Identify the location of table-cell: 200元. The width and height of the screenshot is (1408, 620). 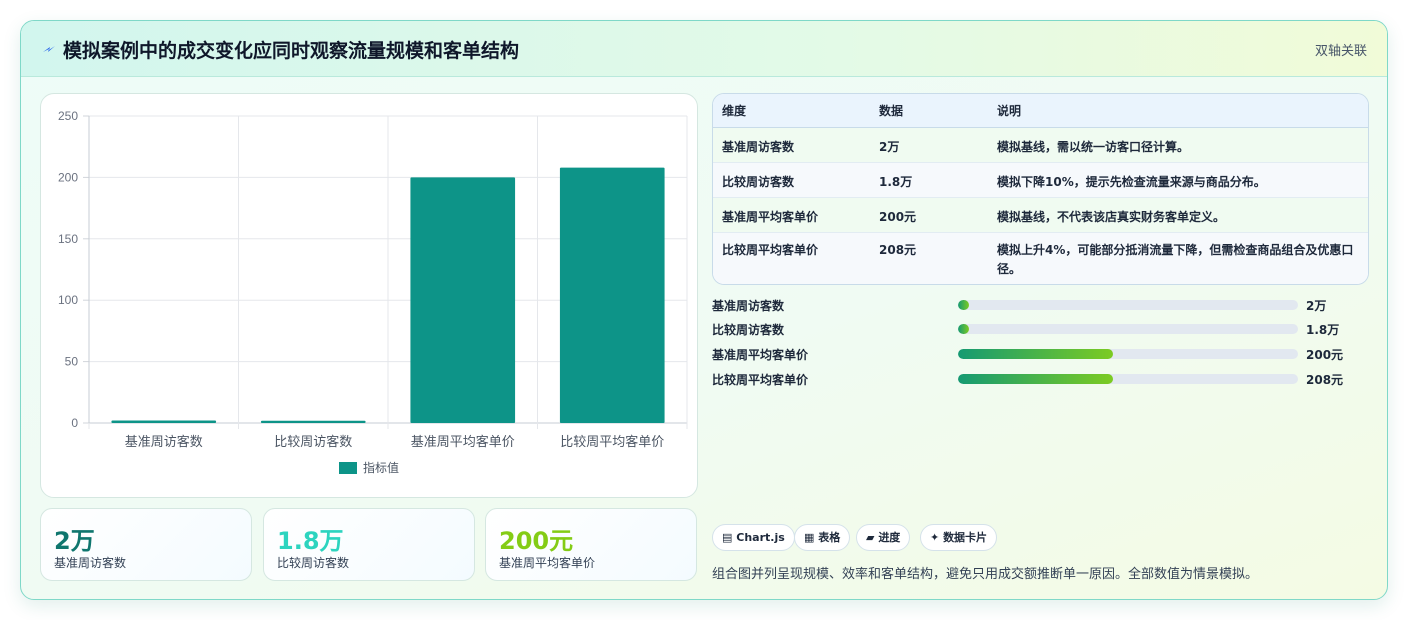
(929, 215).